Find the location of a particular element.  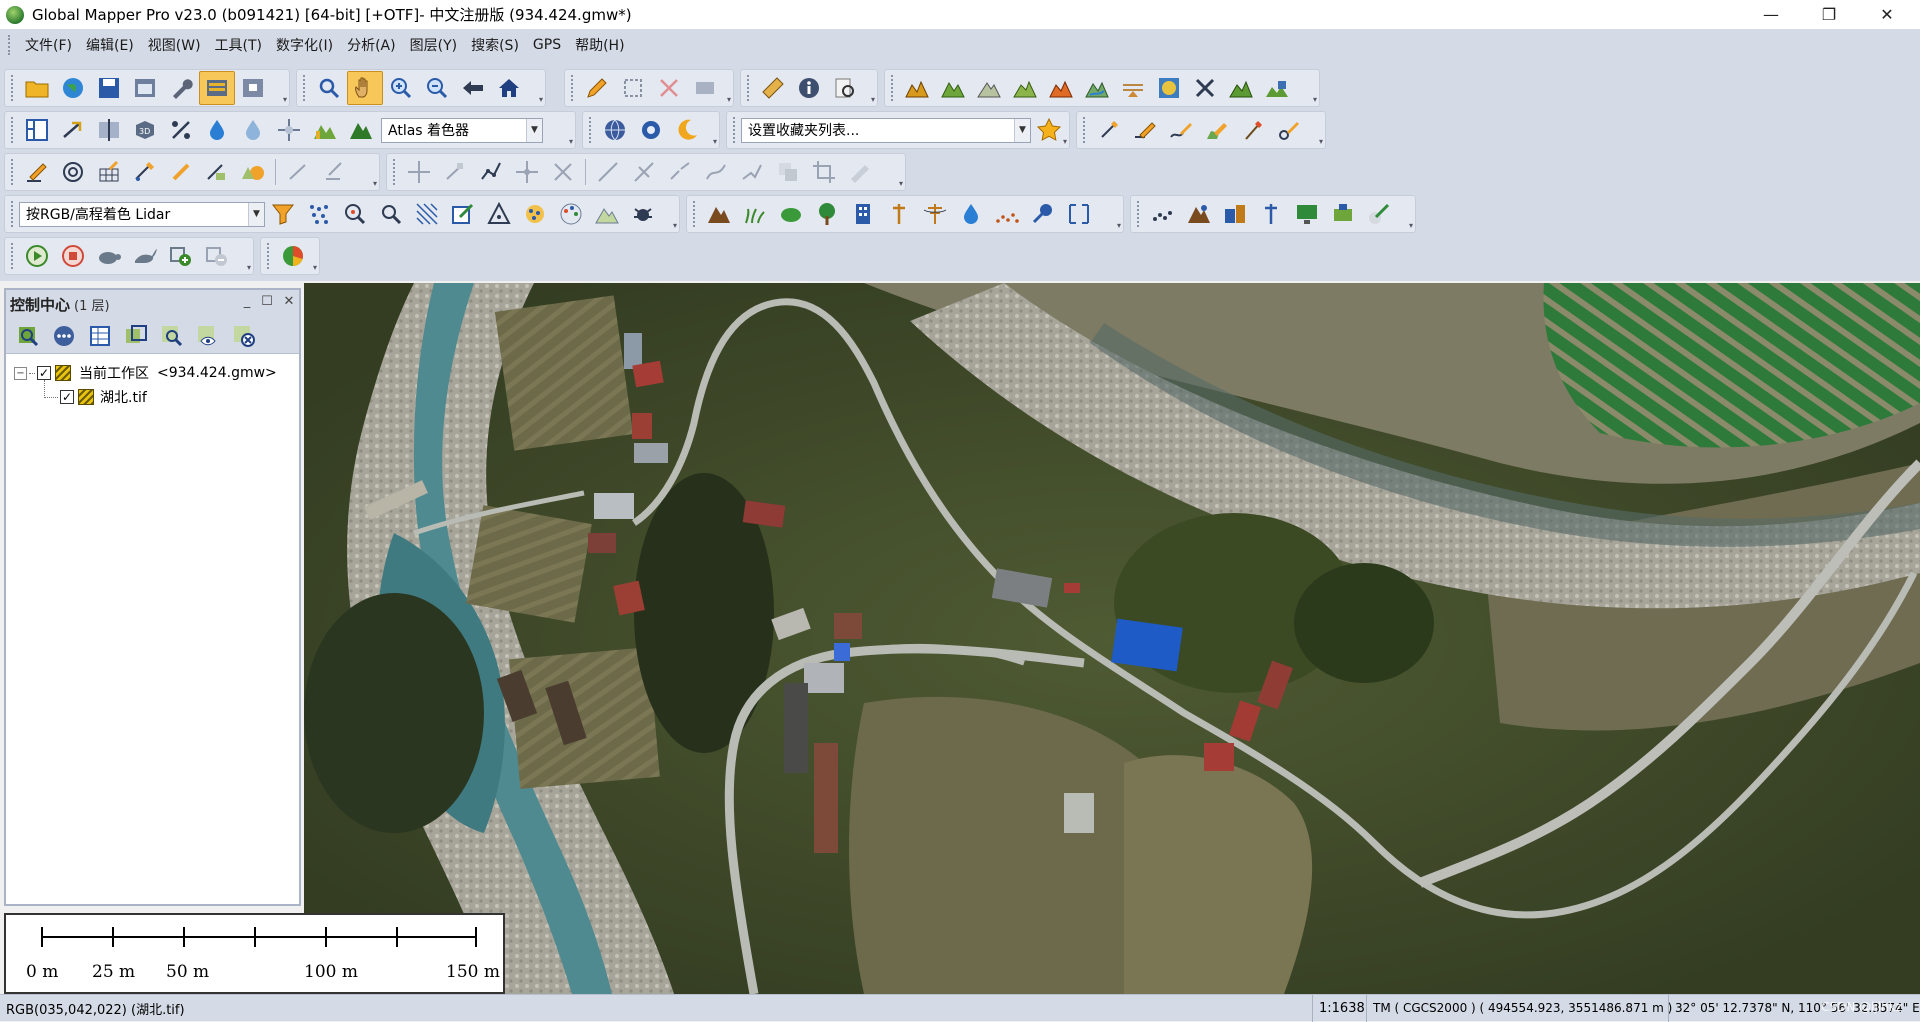

bug-noise-icon is located at coordinates (643, 214).